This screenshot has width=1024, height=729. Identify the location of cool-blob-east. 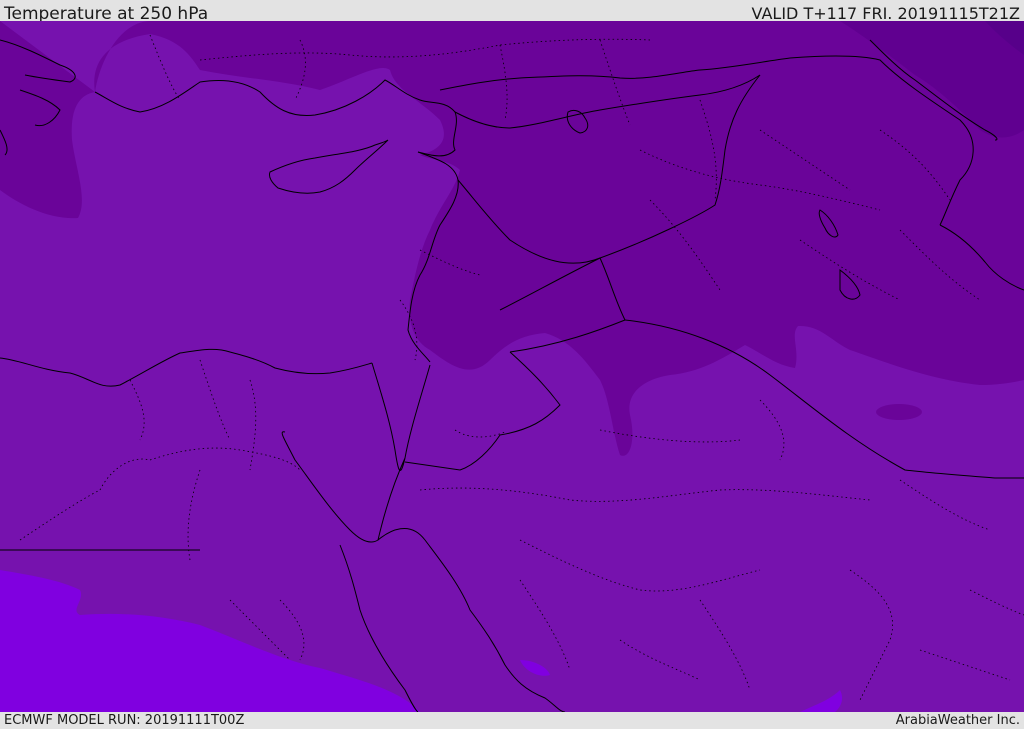
(899, 412).